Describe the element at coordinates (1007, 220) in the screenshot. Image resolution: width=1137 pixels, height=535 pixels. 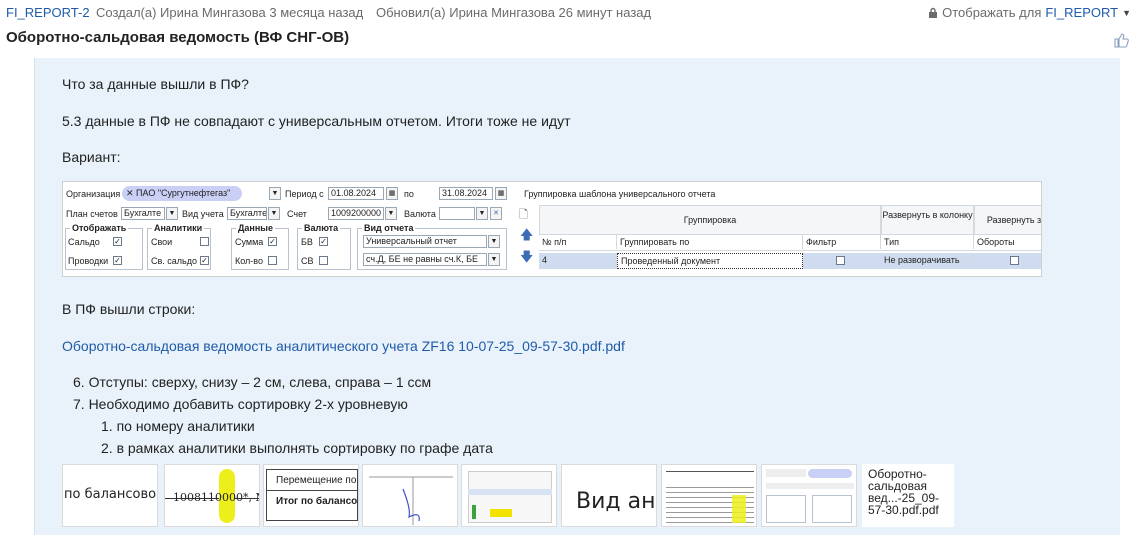
I see `grid-header-expand-2: Развернуть з` at that location.